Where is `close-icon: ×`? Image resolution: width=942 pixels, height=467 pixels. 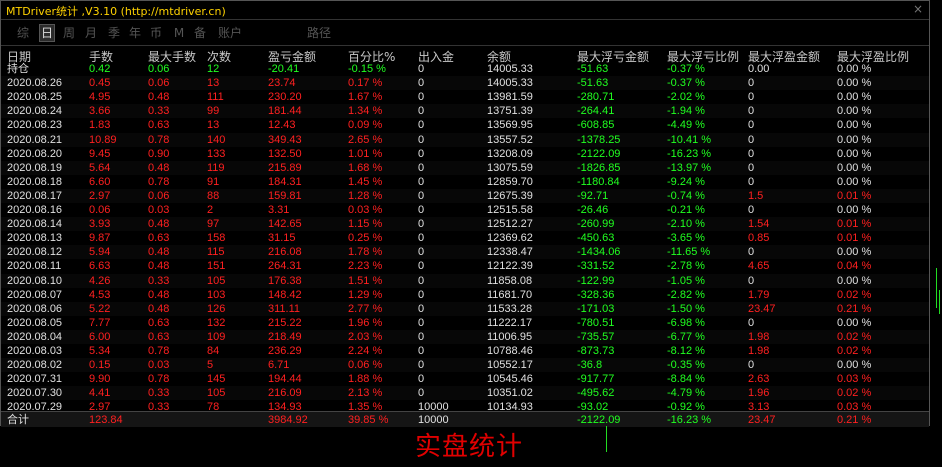 close-icon: × is located at coordinates (918, 9).